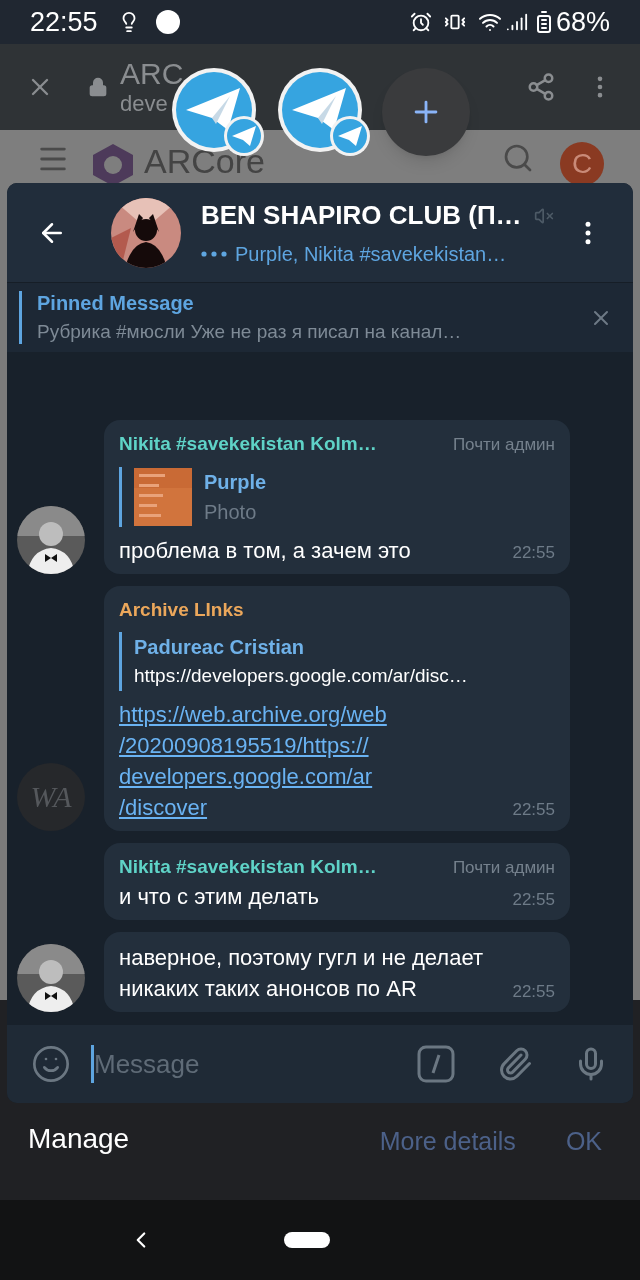  Describe the element at coordinates (337, 496) in the screenshot. I see `reply-preview: Purple Photo` at that location.